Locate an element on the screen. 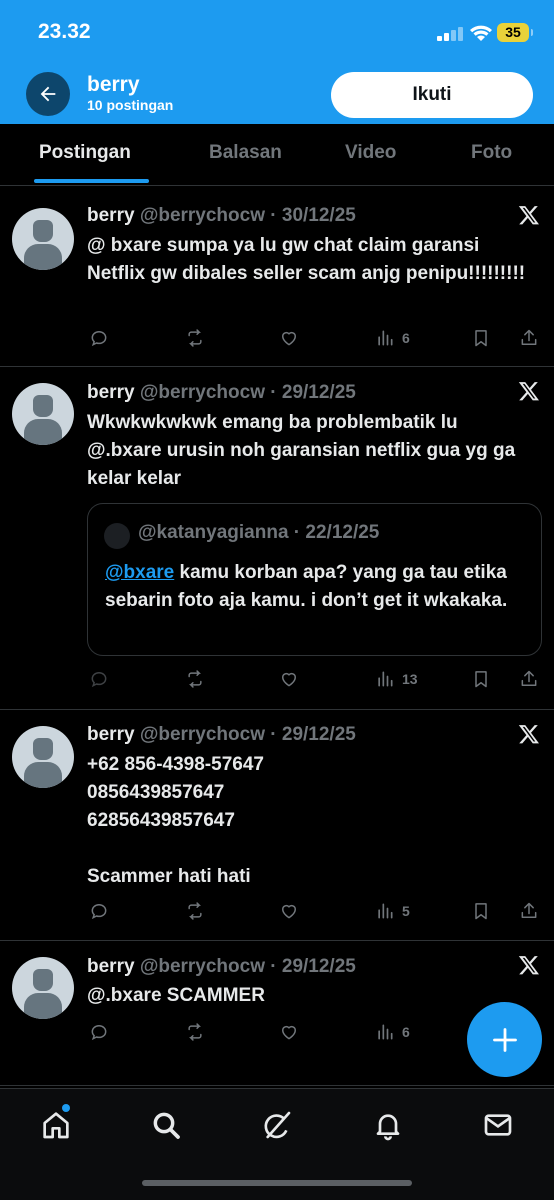  views-button: 5 is located at coordinates (392, 911).